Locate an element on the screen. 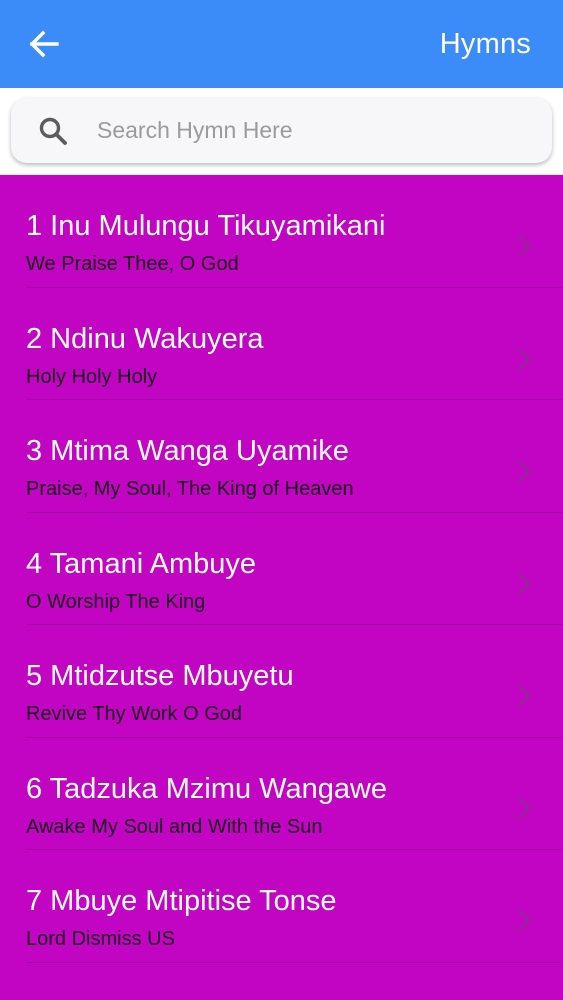 This screenshot has width=563, height=1000. page-title: Hymns is located at coordinates (485, 44).